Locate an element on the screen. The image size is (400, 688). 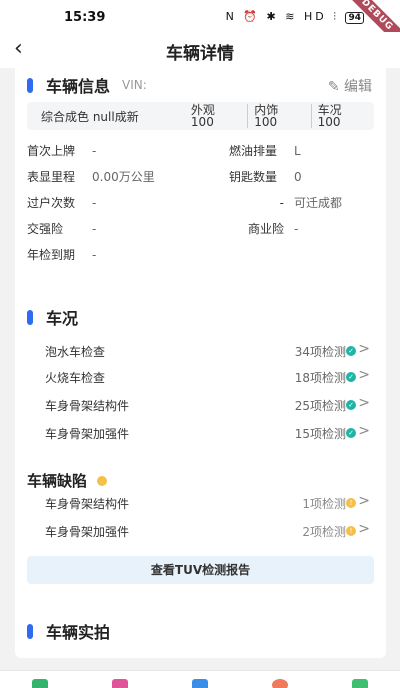
interior-score: 内饰 100 is located at coordinates (278, 116).